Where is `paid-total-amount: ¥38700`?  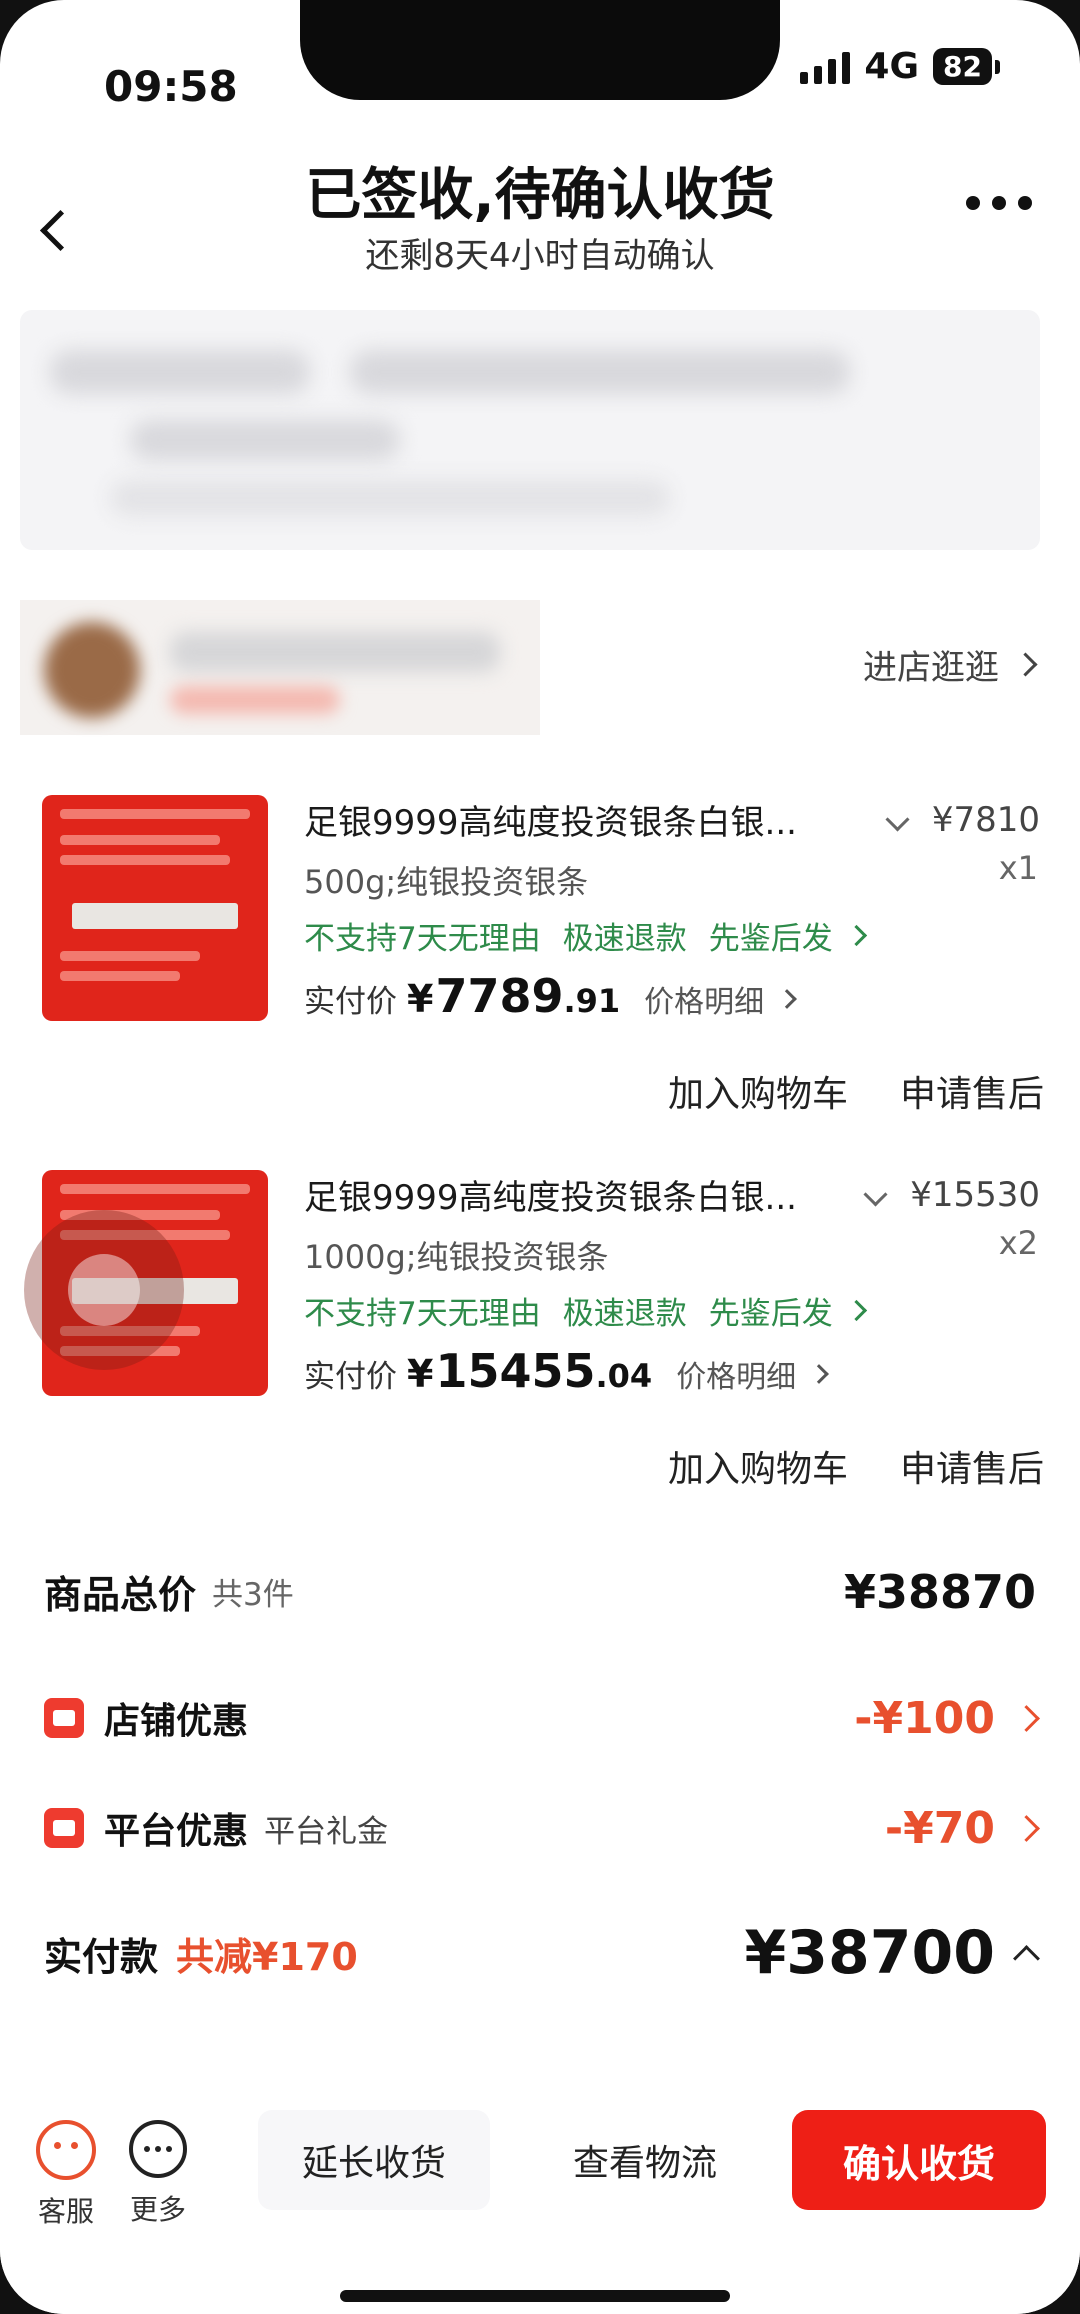
paid-total-amount: ¥38700 is located at coordinates (870, 1953).